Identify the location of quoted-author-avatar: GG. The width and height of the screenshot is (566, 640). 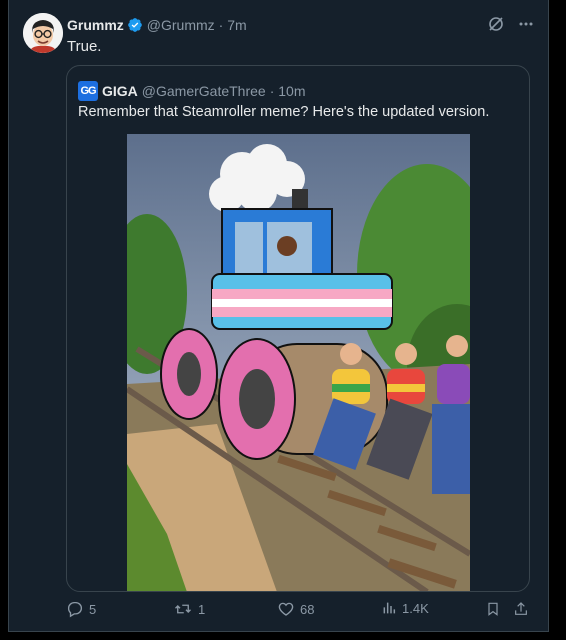
(88, 91).